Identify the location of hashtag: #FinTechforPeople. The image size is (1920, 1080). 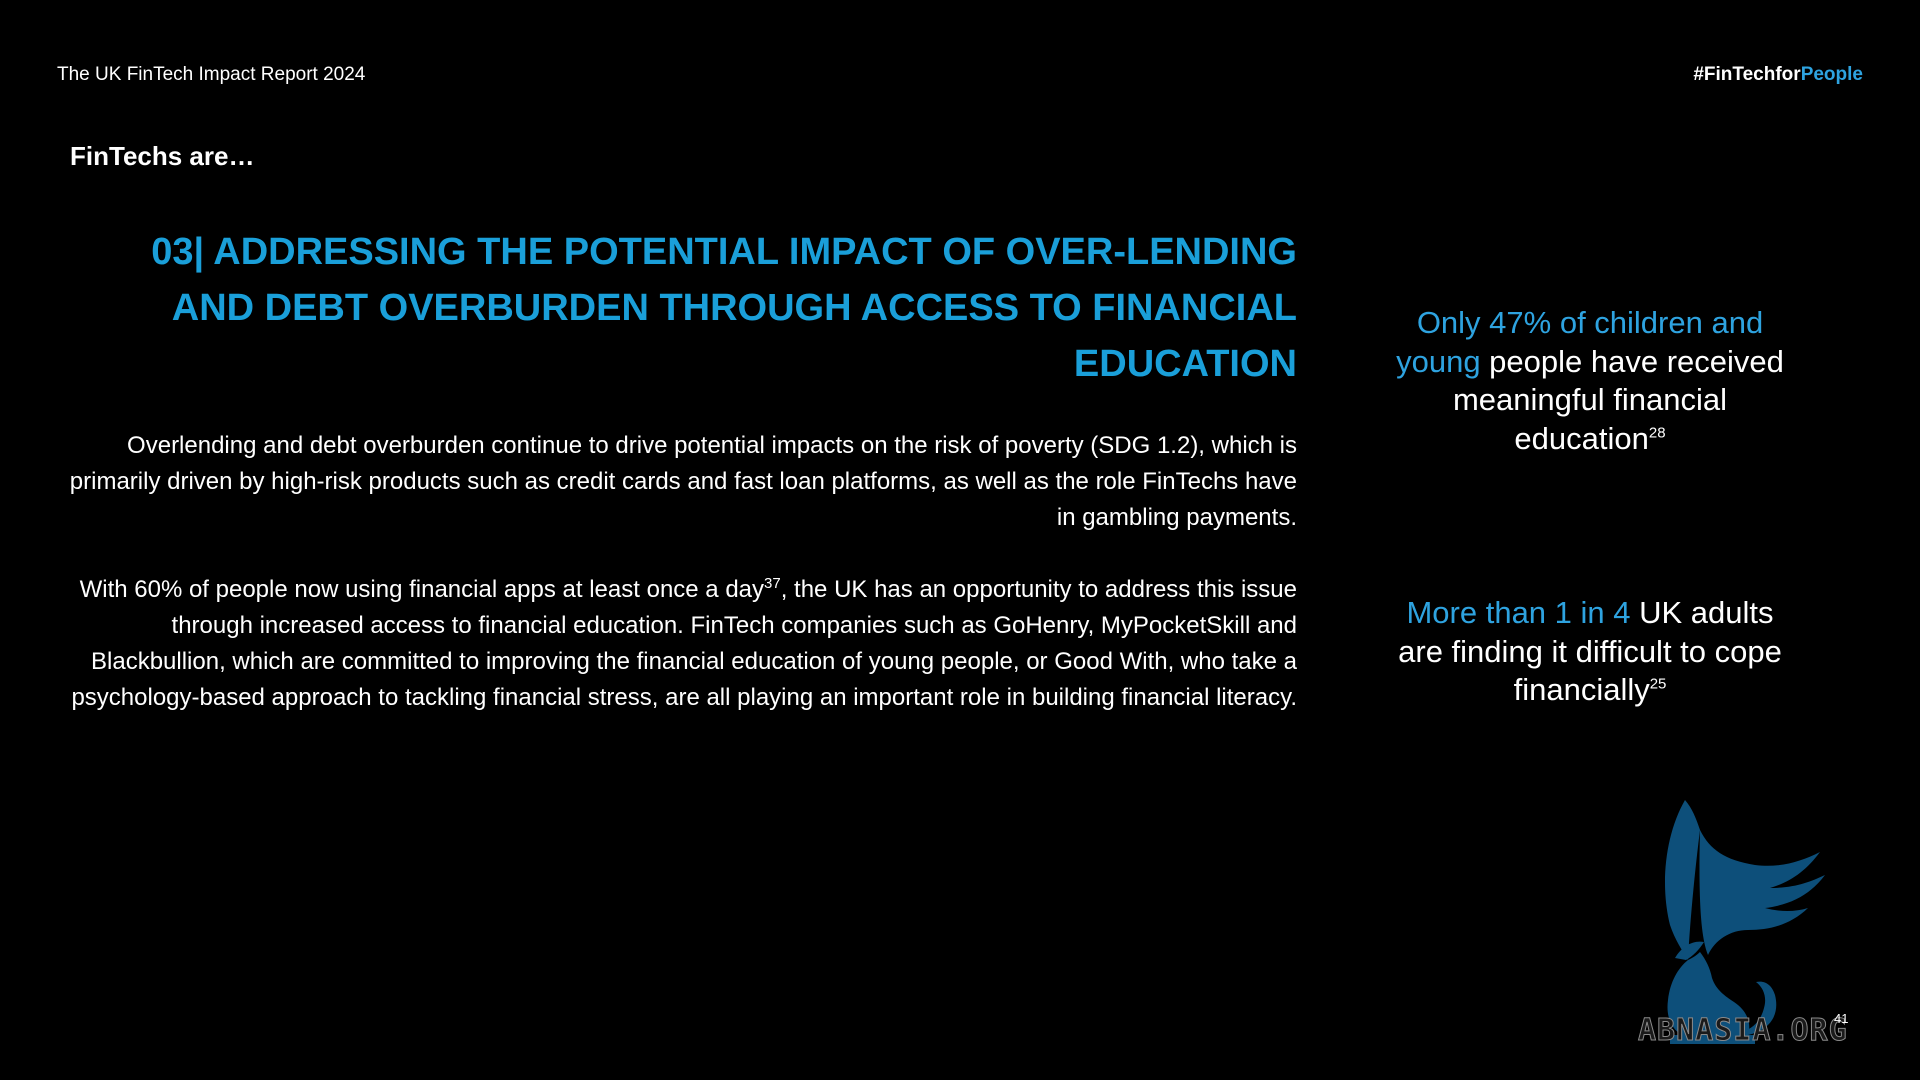
(1778, 75).